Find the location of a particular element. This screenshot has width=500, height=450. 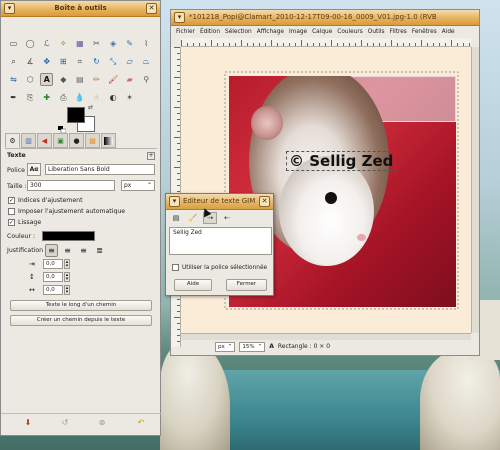

shear-icon: ▱ is located at coordinates (129, 61).